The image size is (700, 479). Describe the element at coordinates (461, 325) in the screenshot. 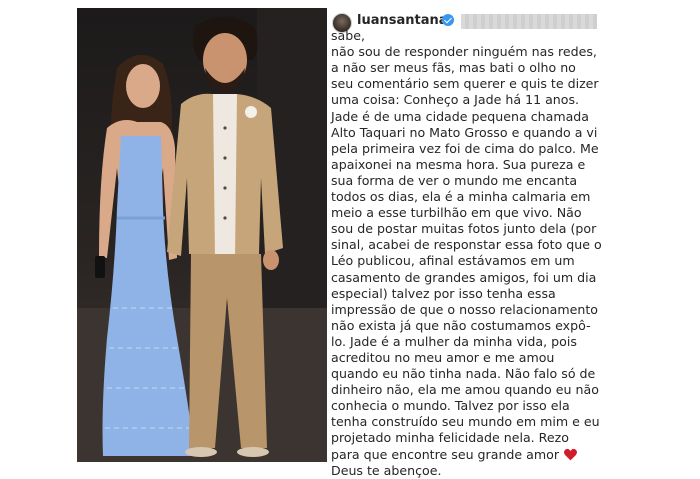

I see `caption-line: não exista já que não costumamos expô-` at that location.